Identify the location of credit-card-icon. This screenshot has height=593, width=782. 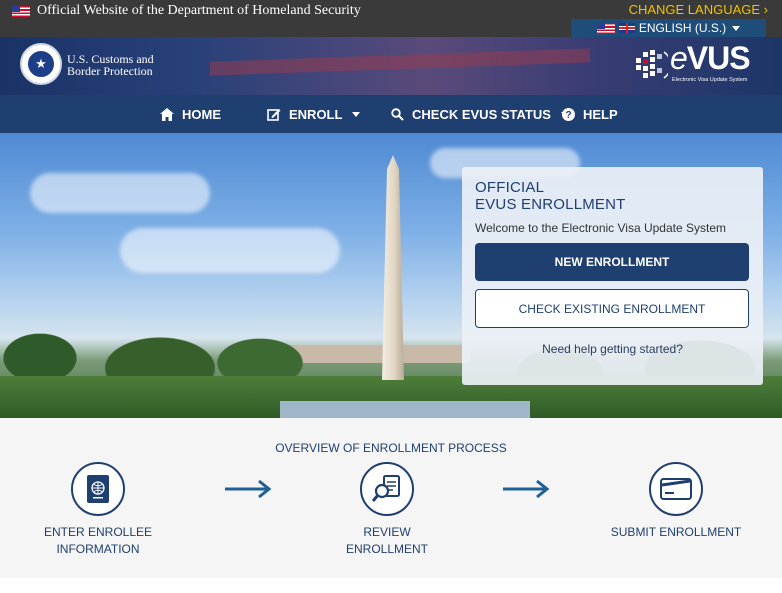
(676, 489).